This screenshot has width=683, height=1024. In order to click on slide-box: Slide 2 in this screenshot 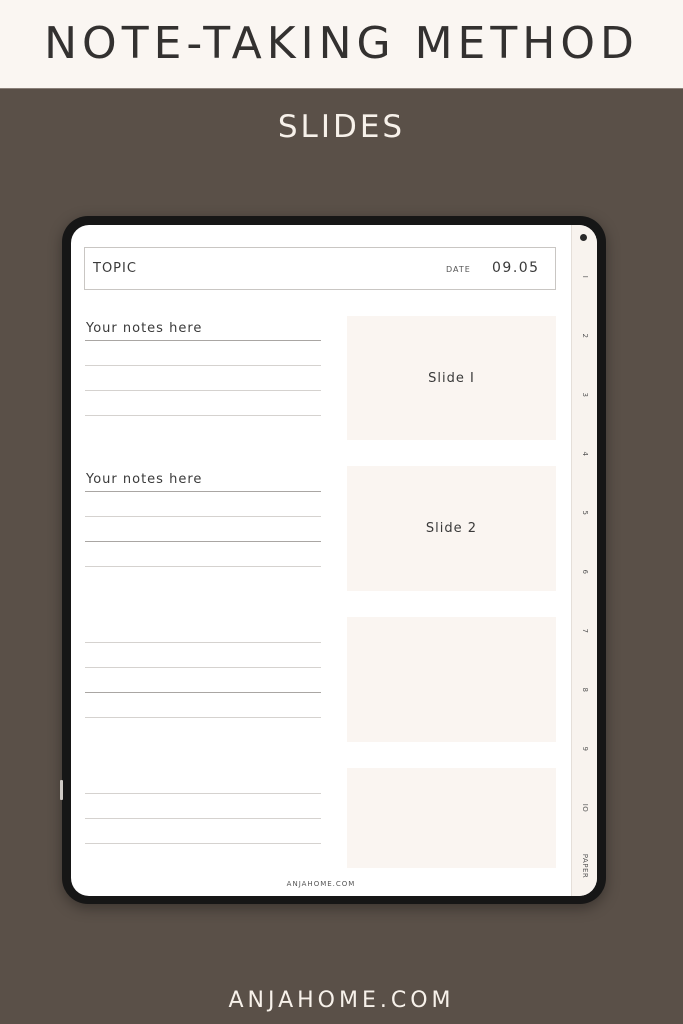, I will do `click(451, 528)`.